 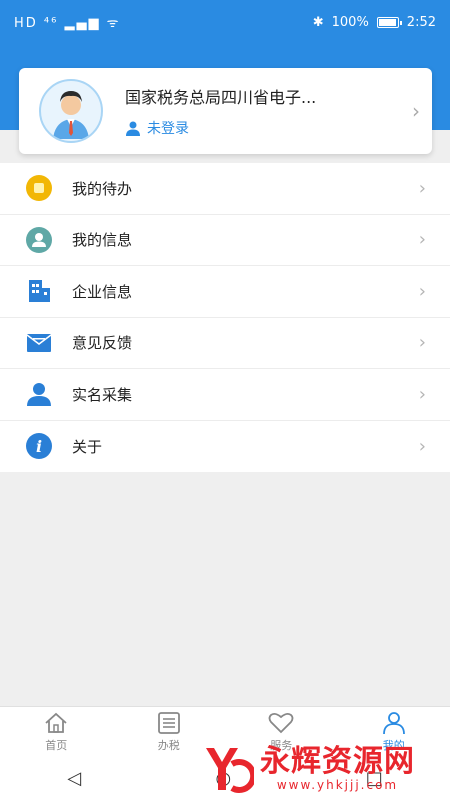 What do you see at coordinates (56, 745) in the screenshot?
I see `tab-label: 首页` at bounding box center [56, 745].